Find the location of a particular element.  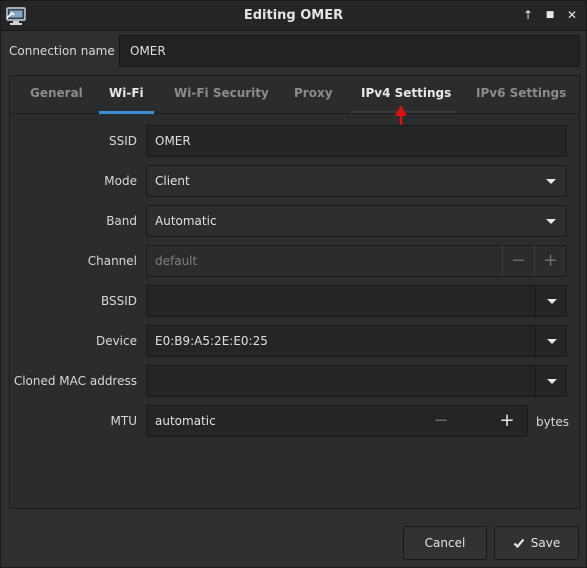

connection-name-label: Connection name is located at coordinates (62, 51).